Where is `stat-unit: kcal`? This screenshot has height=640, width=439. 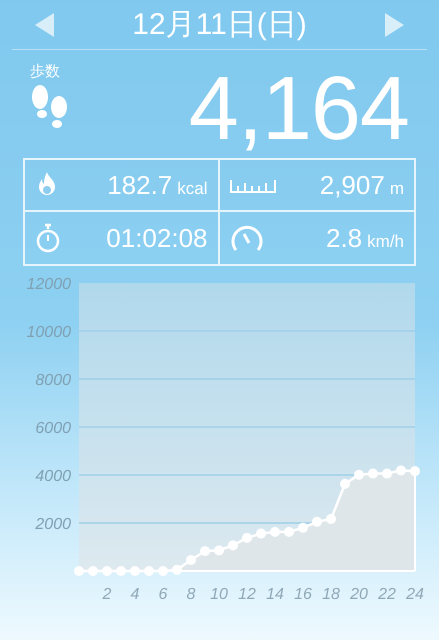 stat-unit: kcal is located at coordinates (192, 188).